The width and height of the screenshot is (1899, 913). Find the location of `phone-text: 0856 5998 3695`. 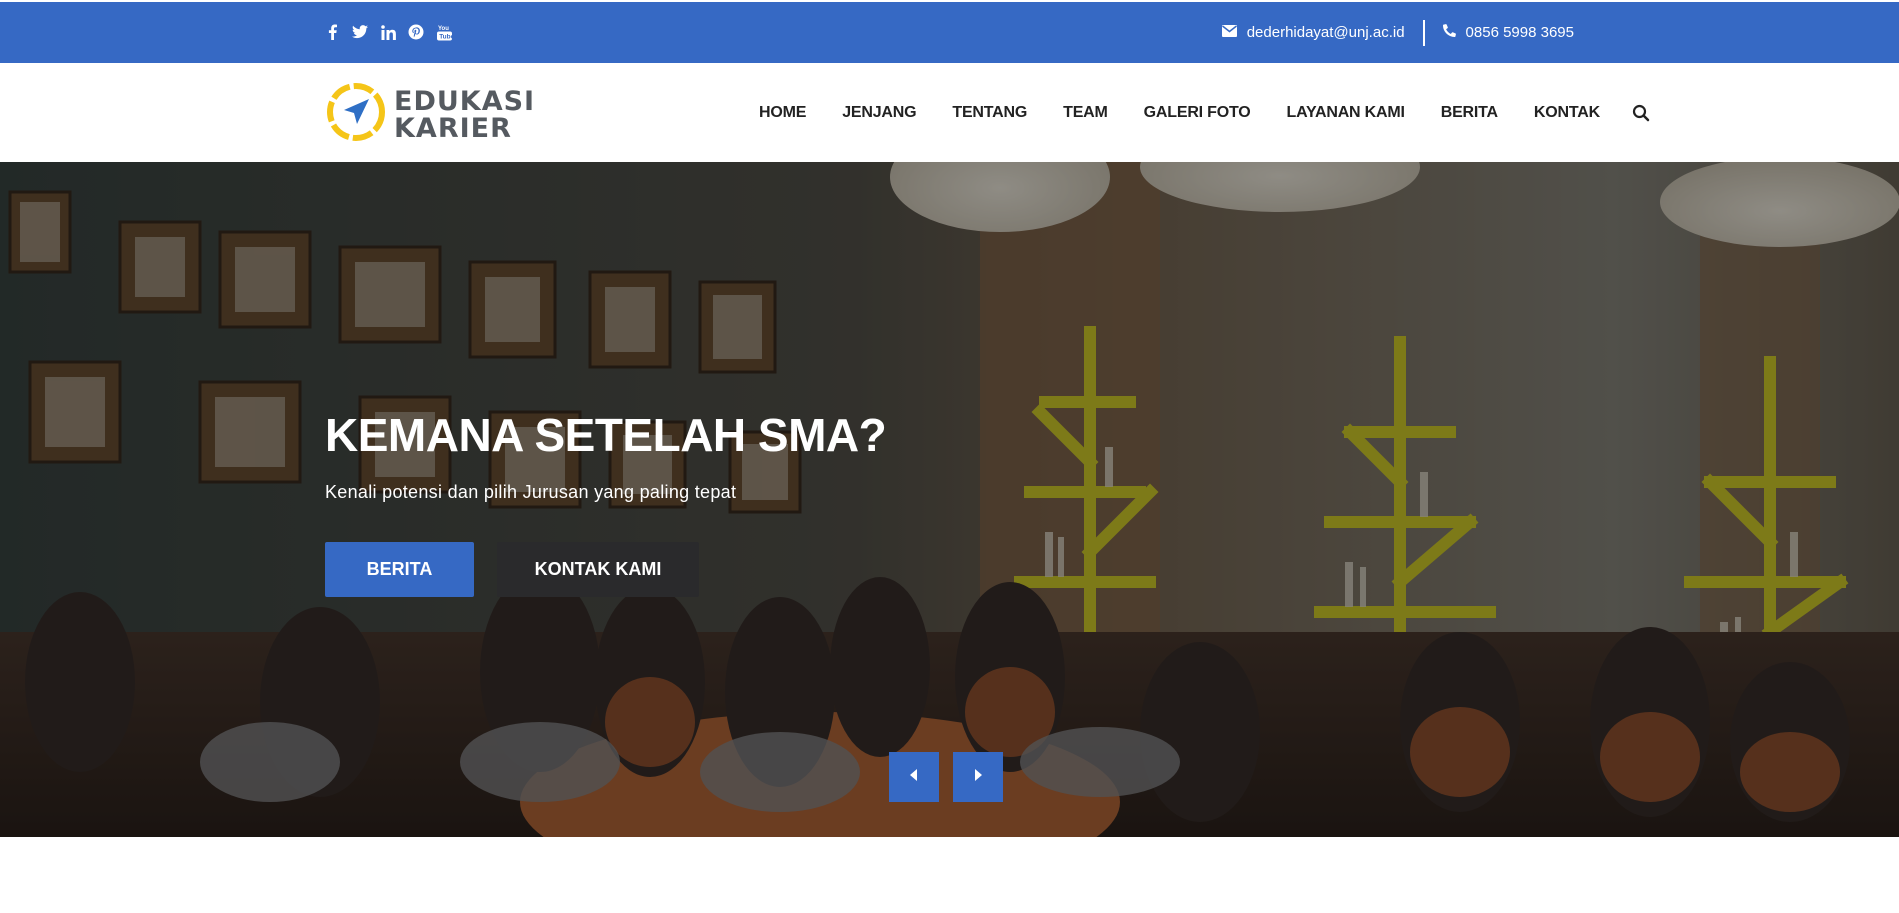

phone-text: 0856 5998 3695 is located at coordinates (1519, 32).